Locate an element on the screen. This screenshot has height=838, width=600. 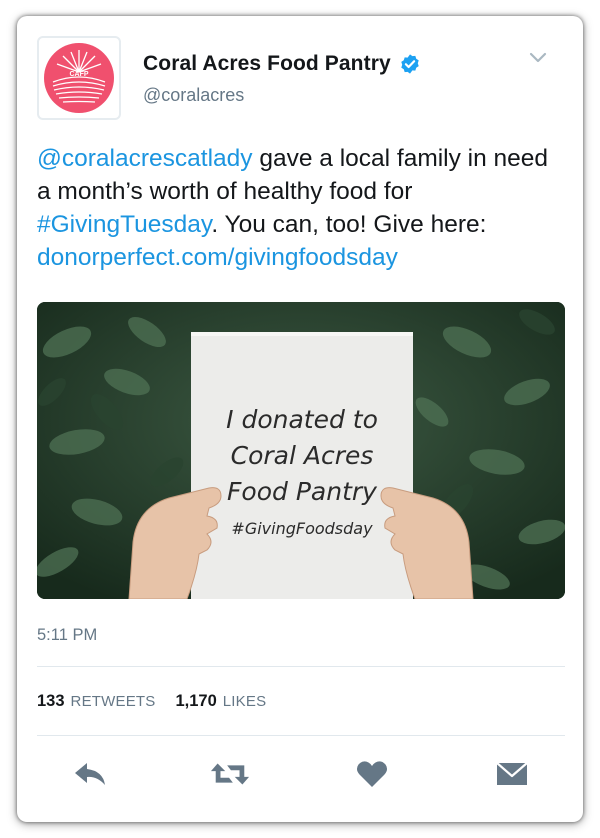
retweets-count: 133 is located at coordinates (51, 701).